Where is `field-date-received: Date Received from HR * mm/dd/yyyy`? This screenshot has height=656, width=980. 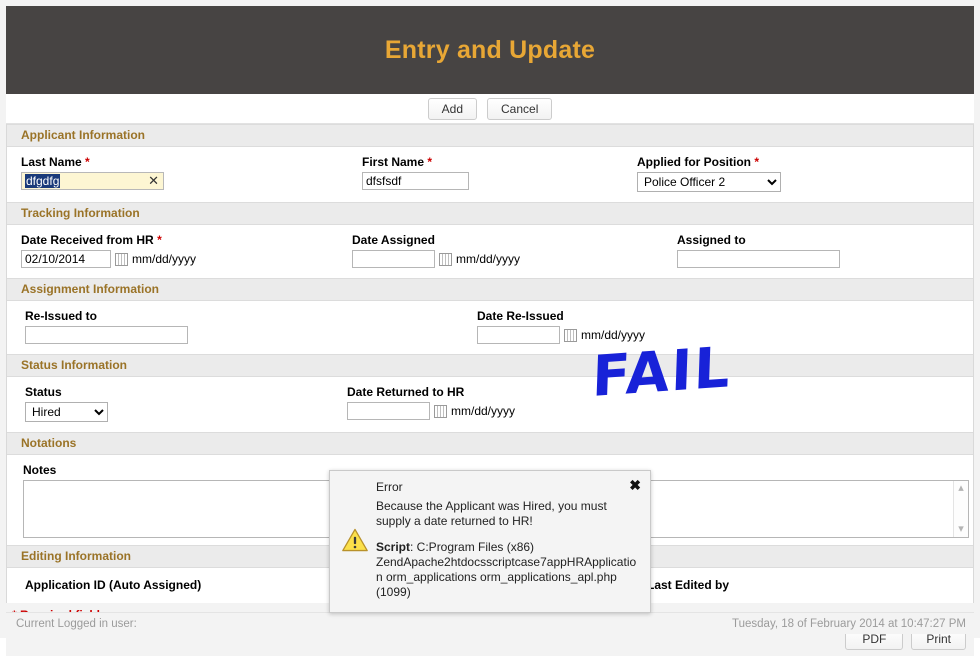 field-date-received: Date Received from HR * mm/dd/yyyy is located at coordinates (179, 250).